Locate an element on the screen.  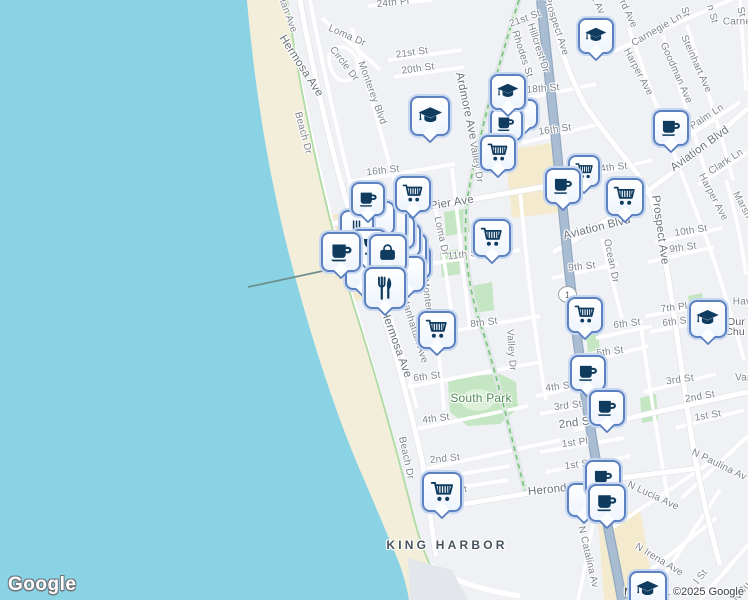
street-label: Carne is located at coordinates (735, 22).